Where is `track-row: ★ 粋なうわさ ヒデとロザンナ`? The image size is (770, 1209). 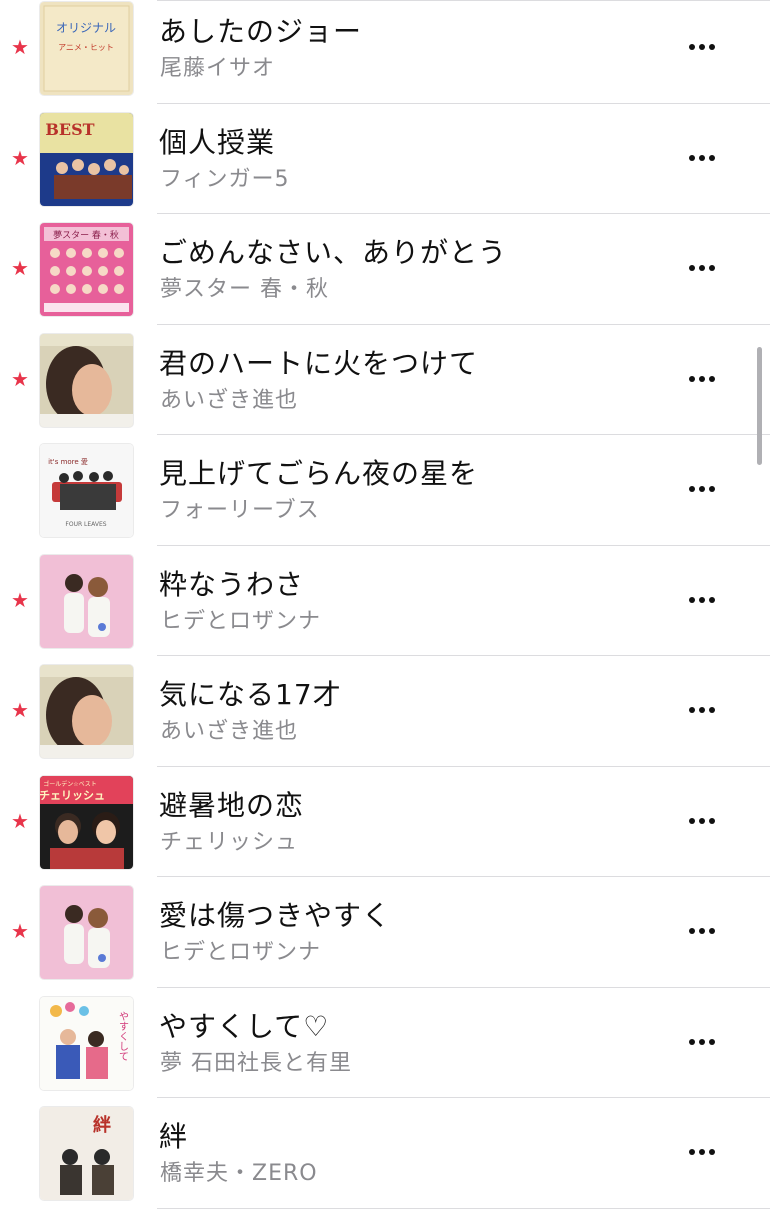 track-row: ★ 粋なうわさ ヒデとロザンナ is located at coordinates (385, 601).